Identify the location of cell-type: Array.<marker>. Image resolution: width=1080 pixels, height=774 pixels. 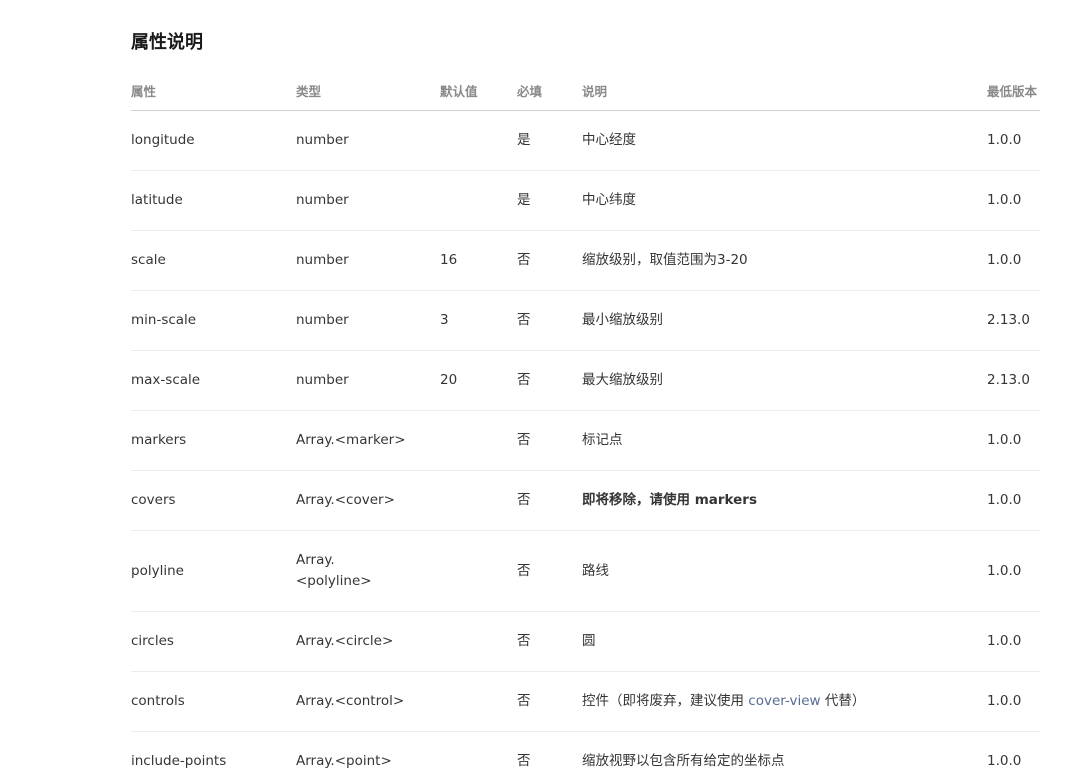
(368, 440).